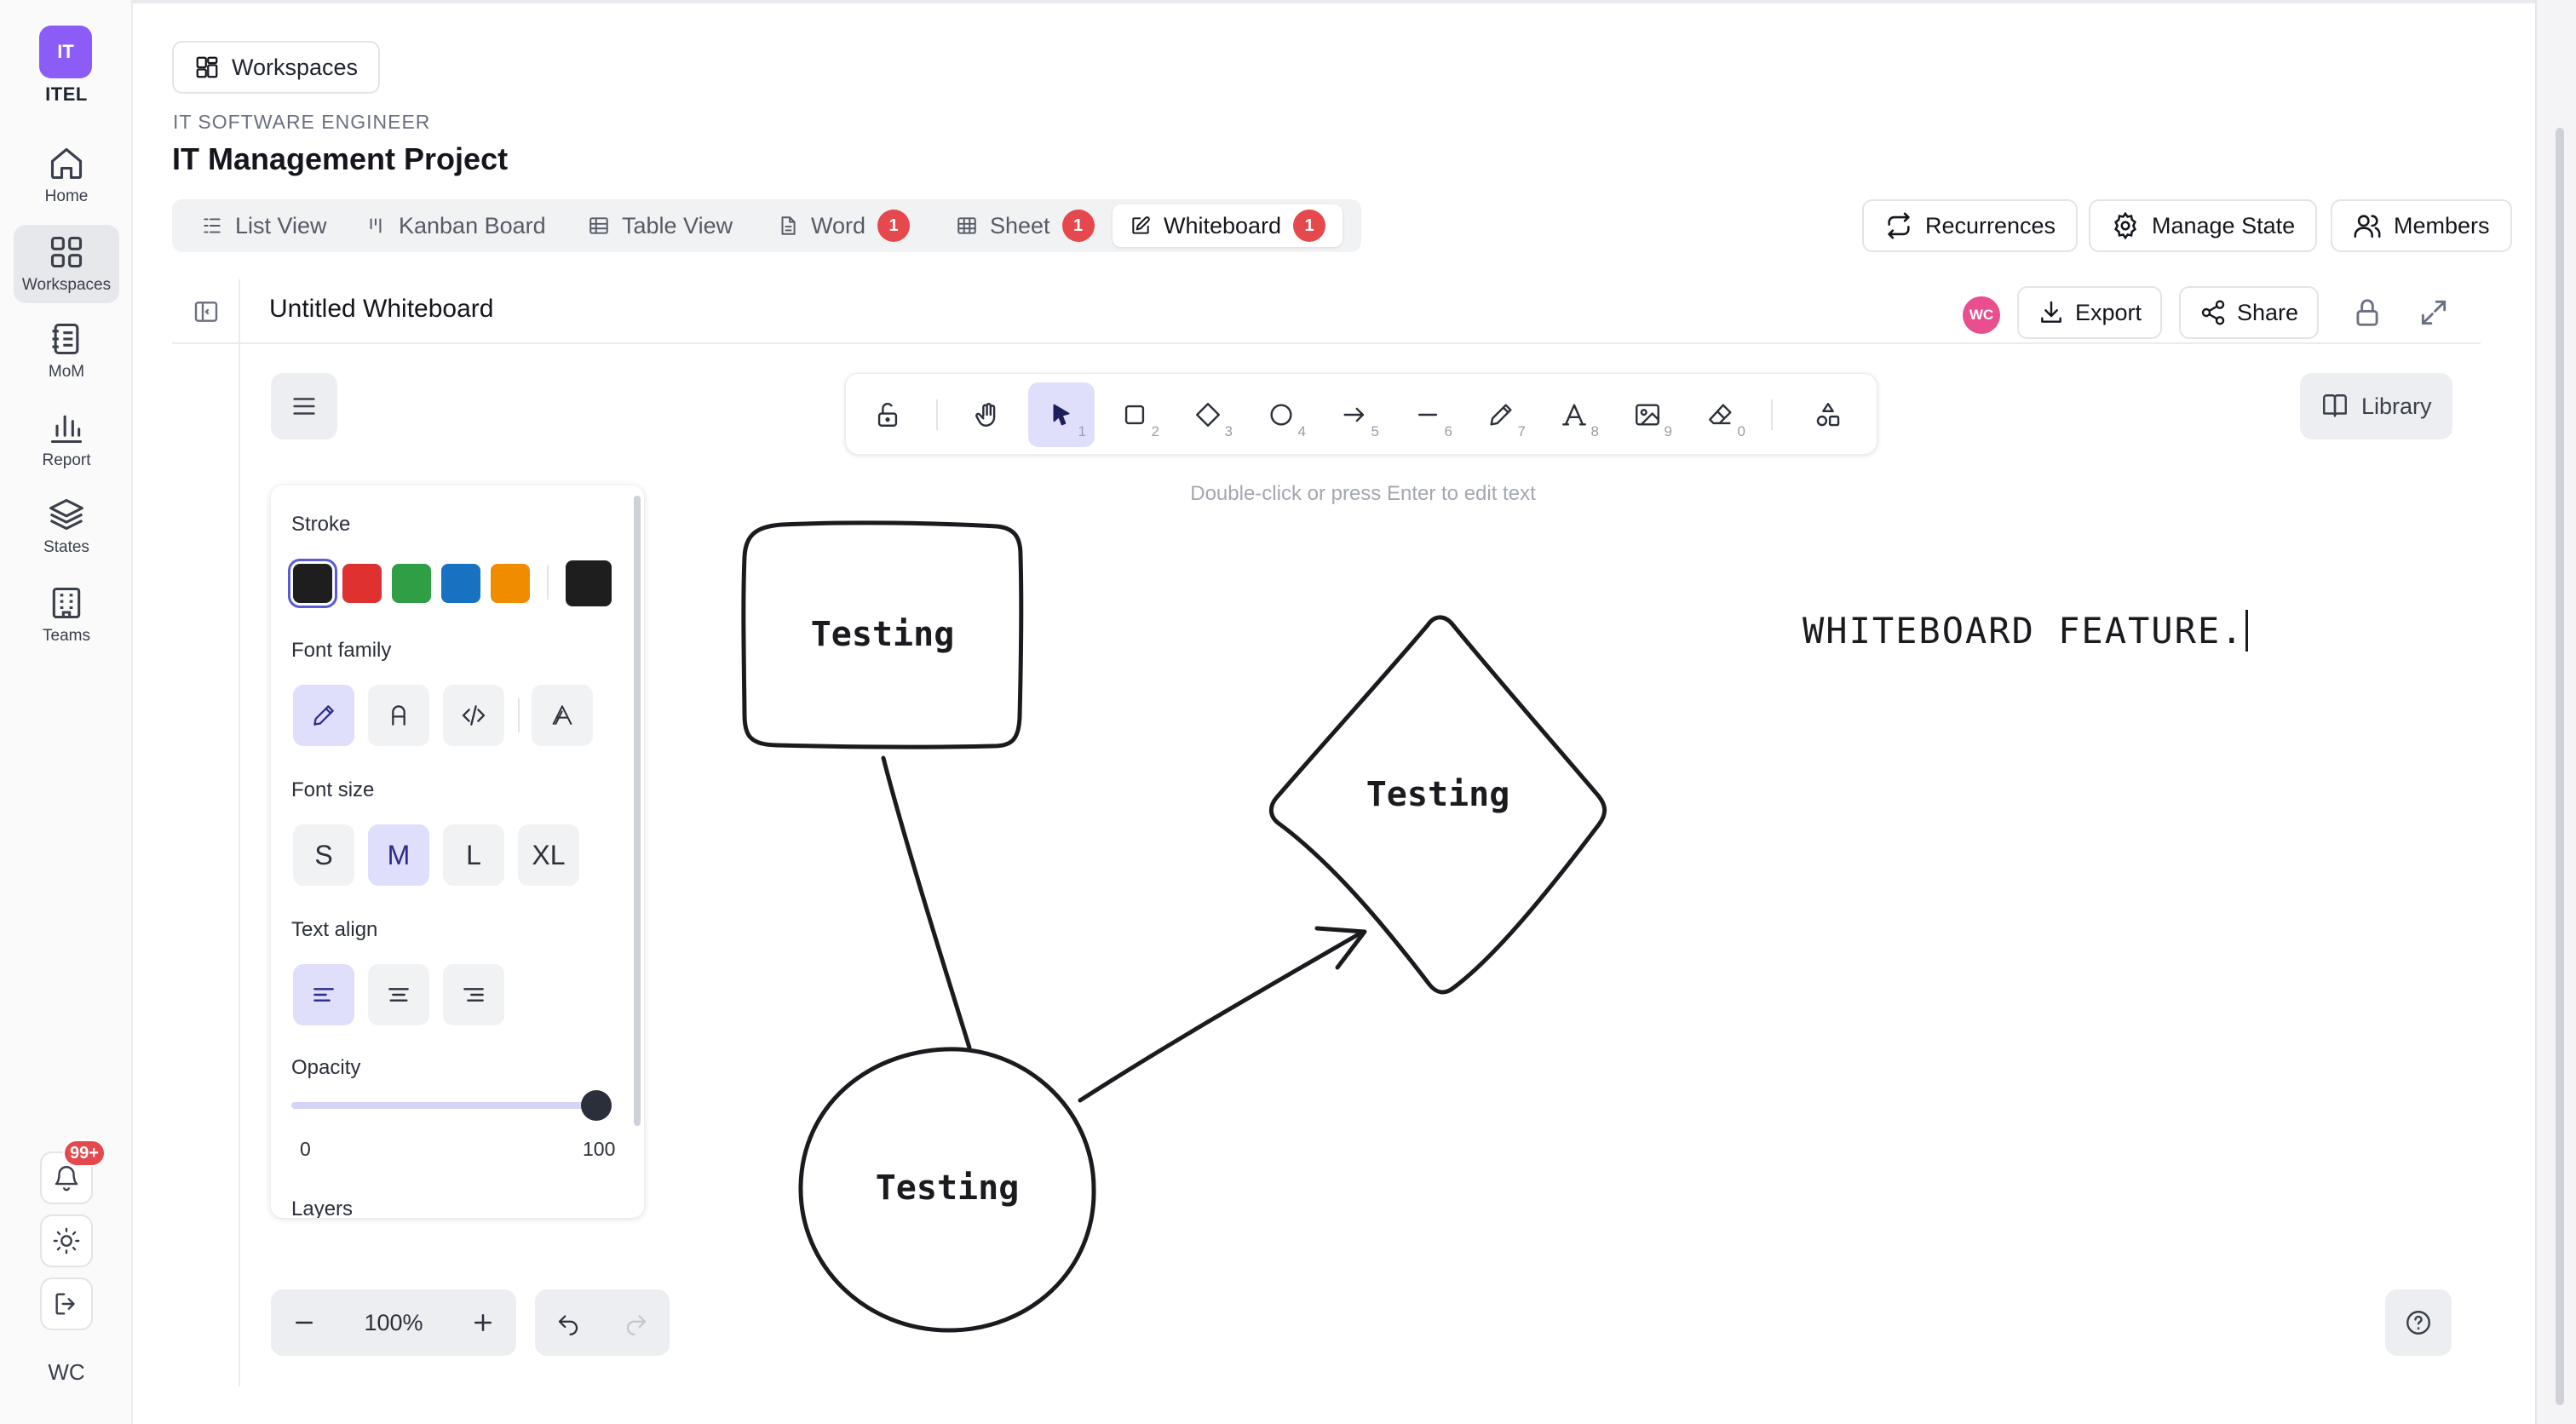  What do you see at coordinates (65, 52) in the screenshot?
I see `org-badge: IT` at bounding box center [65, 52].